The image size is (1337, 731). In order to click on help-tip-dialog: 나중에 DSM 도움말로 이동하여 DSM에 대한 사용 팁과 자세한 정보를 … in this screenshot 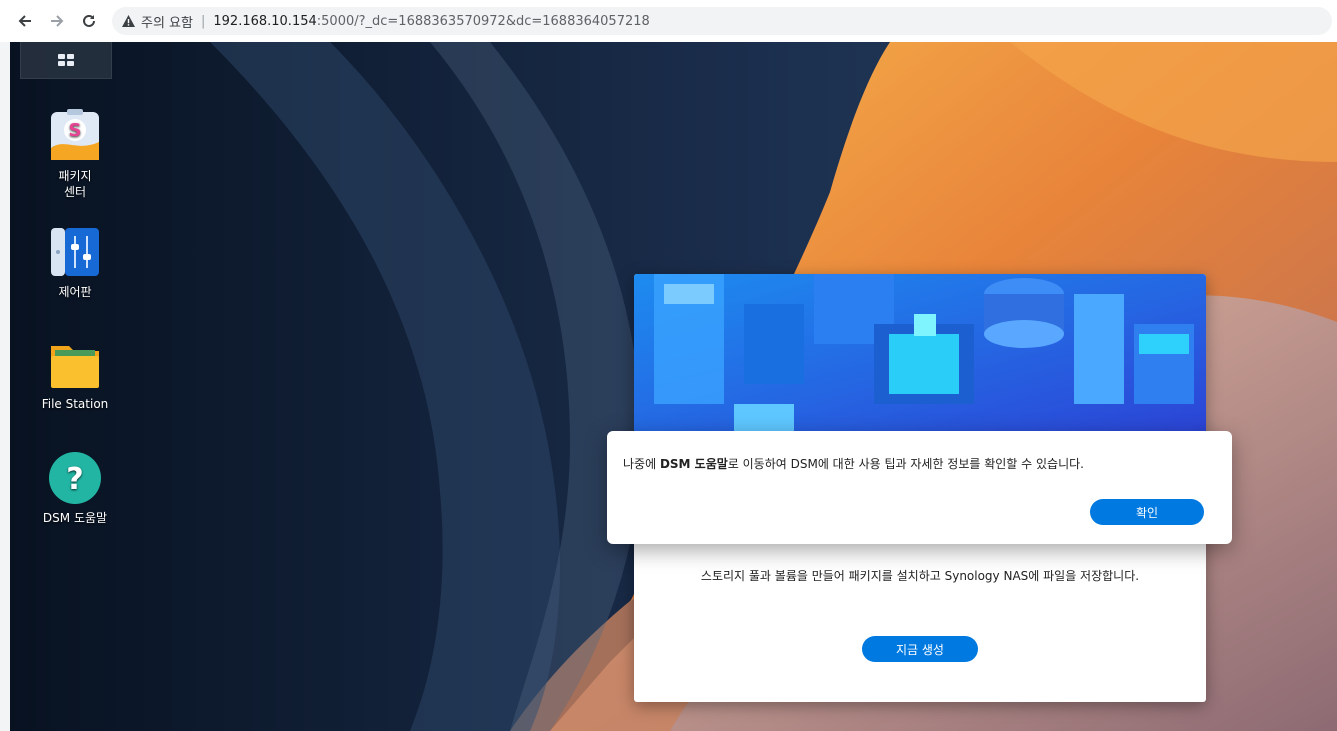, I will do `click(919, 487)`.